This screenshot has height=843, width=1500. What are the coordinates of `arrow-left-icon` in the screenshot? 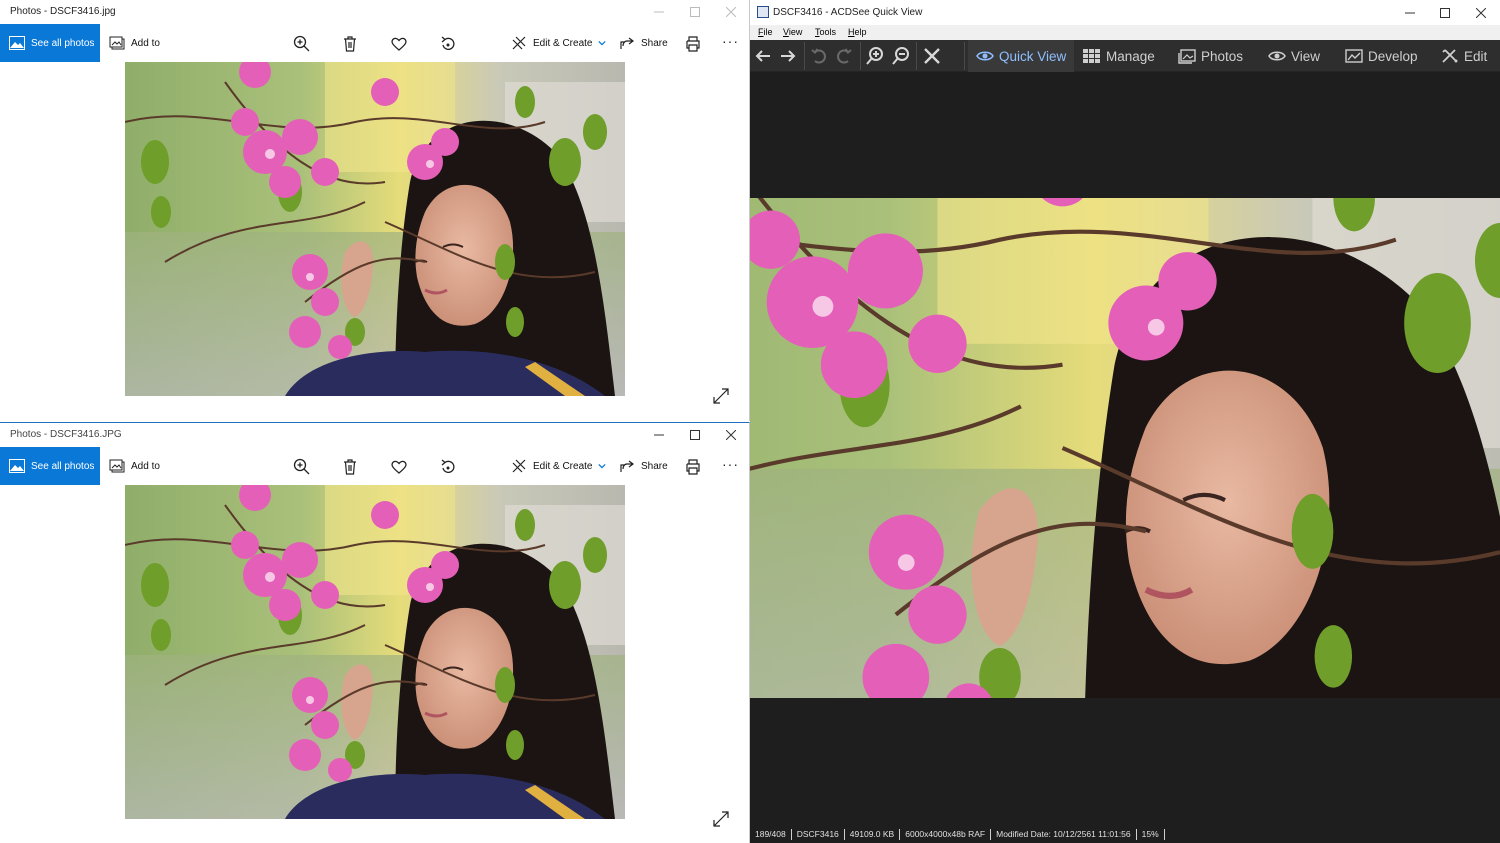 It's located at (762, 56).